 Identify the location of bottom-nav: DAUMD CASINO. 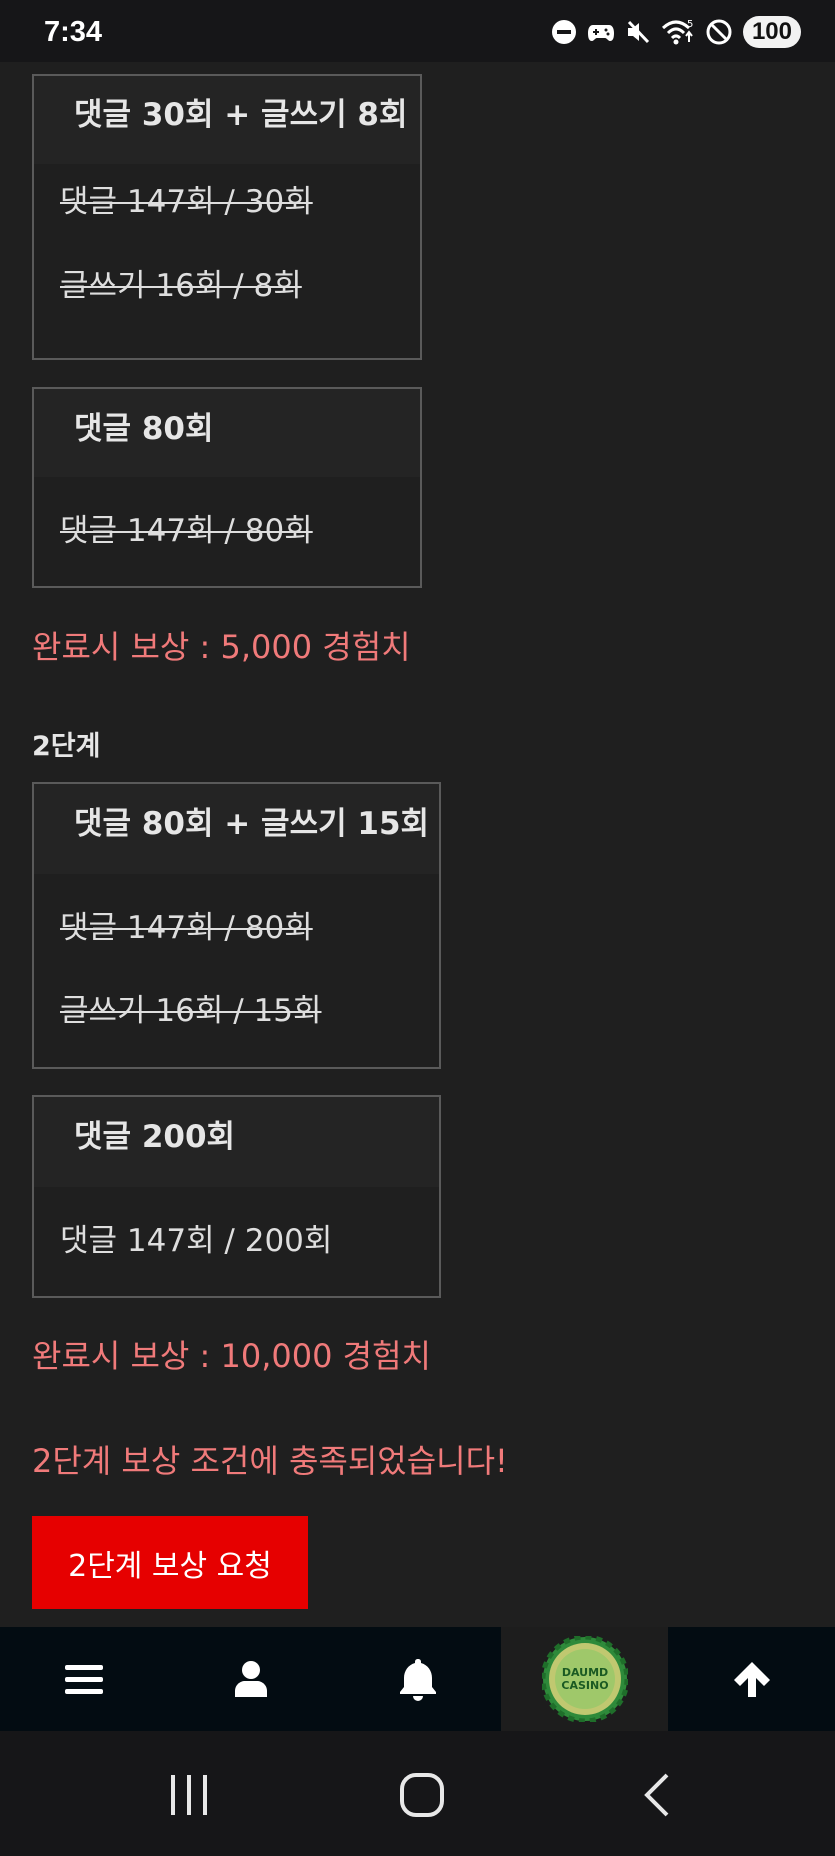
(417, 1679).